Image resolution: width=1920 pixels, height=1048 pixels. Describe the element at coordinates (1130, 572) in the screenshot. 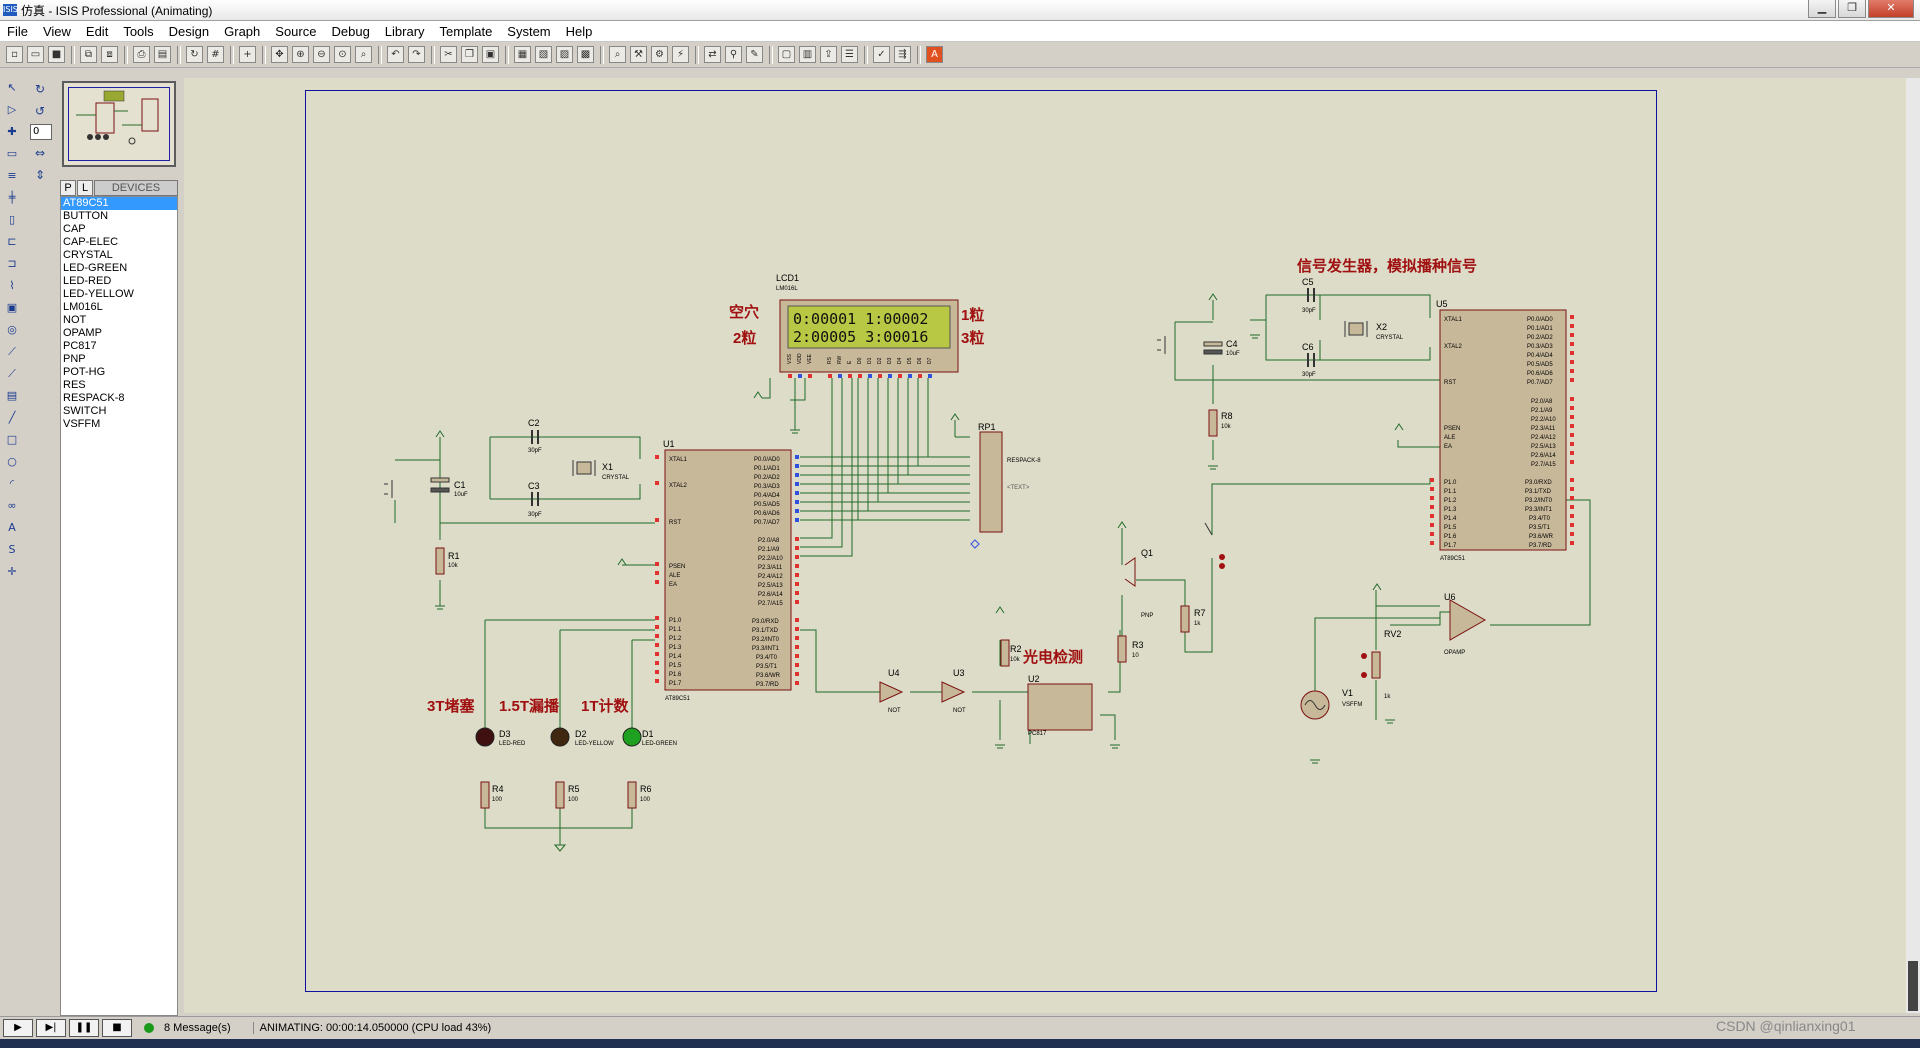

I see `q1-transistor` at that location.